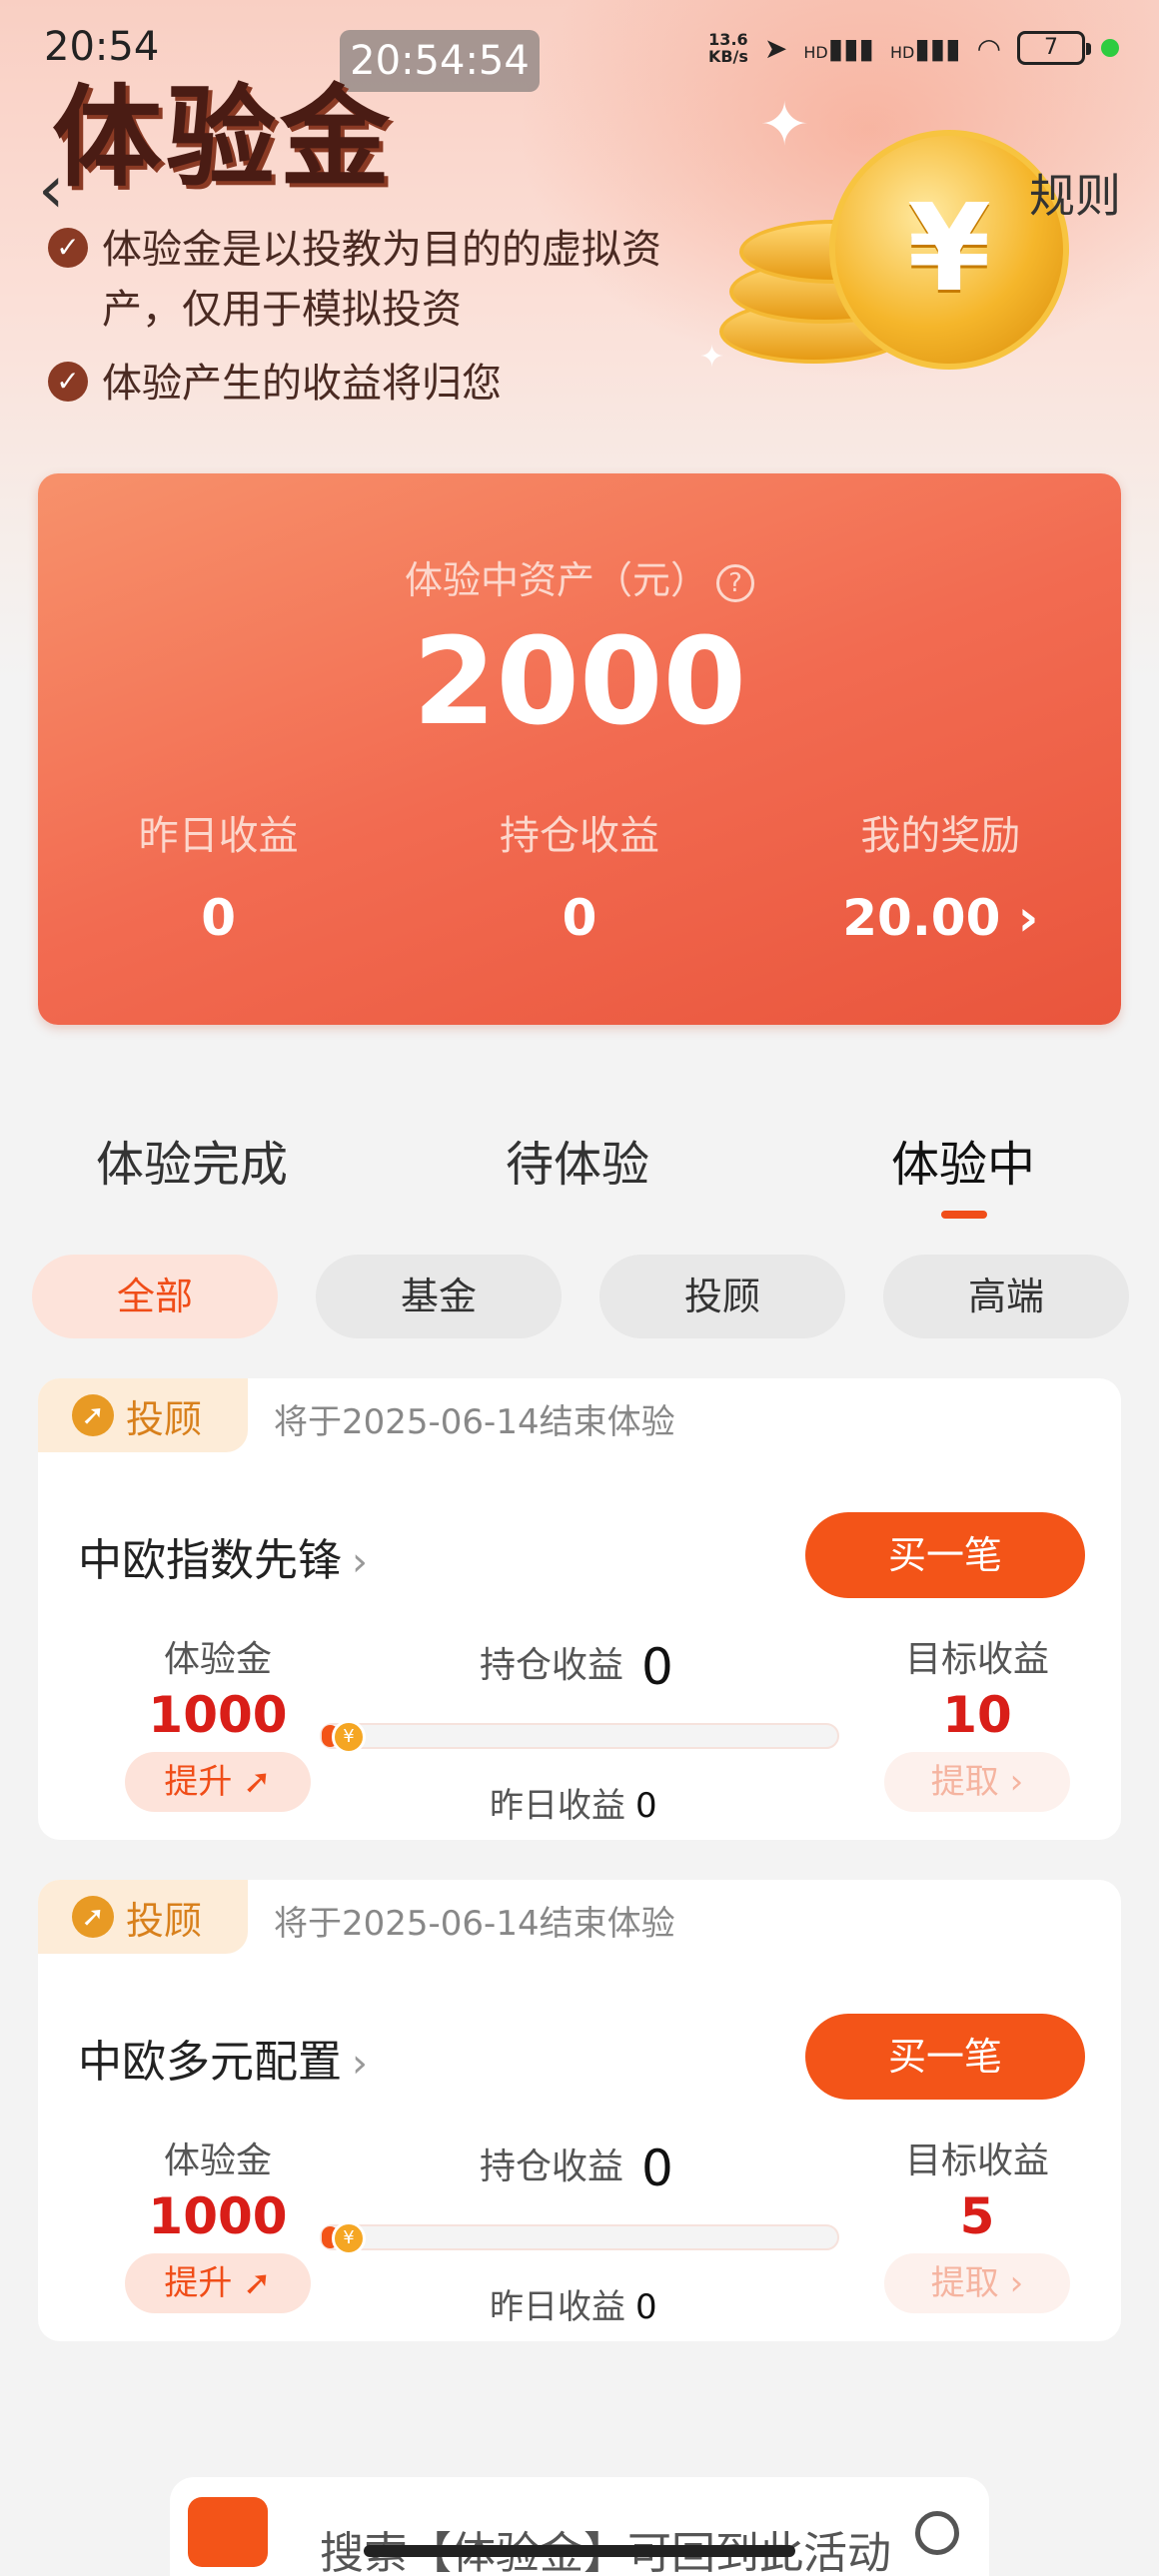  What do you see at coordinates (223, 138) in the screenshot?
I see `page-title: 体验金` at bounding box center [223, 138].